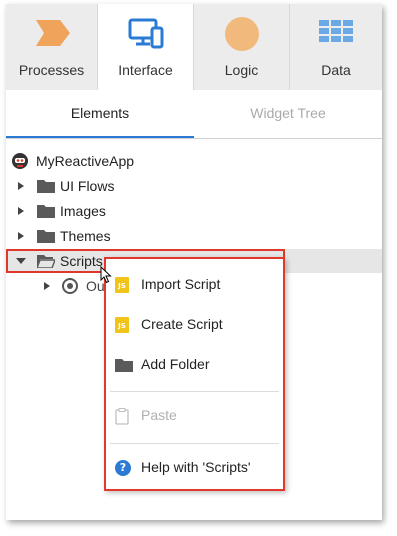 The height and width of the screenshot is (536, 397). Describe the element at coordinates (194, 211) in the screenshot. I see `tree-item-images: Images` at that location.